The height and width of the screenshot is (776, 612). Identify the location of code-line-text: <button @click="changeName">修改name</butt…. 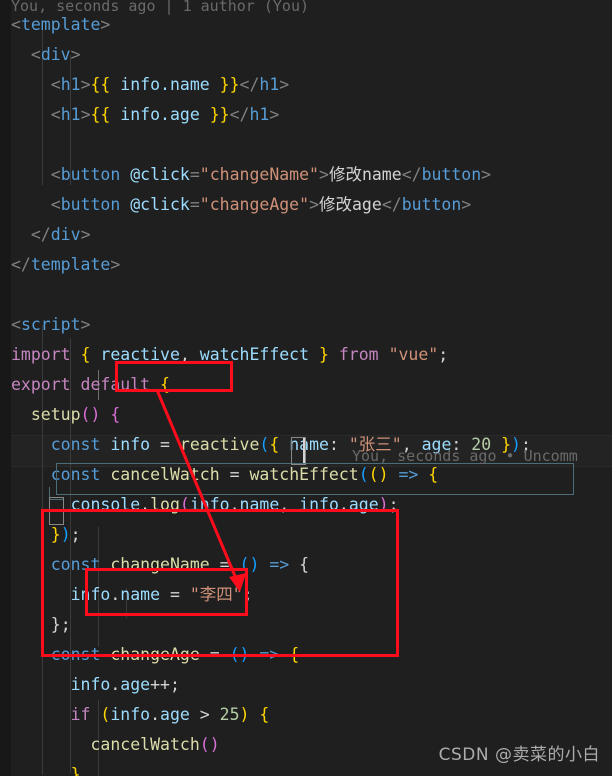
(271, 174).